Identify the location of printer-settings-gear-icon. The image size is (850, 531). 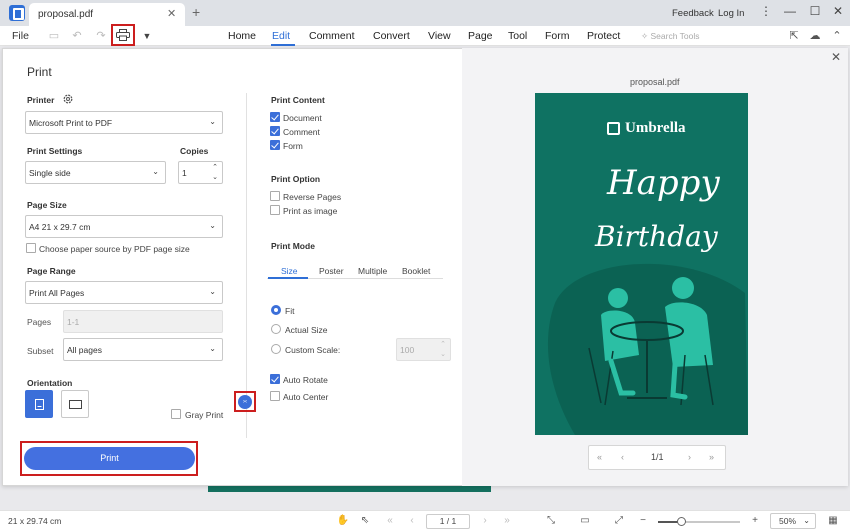
(68, 99).